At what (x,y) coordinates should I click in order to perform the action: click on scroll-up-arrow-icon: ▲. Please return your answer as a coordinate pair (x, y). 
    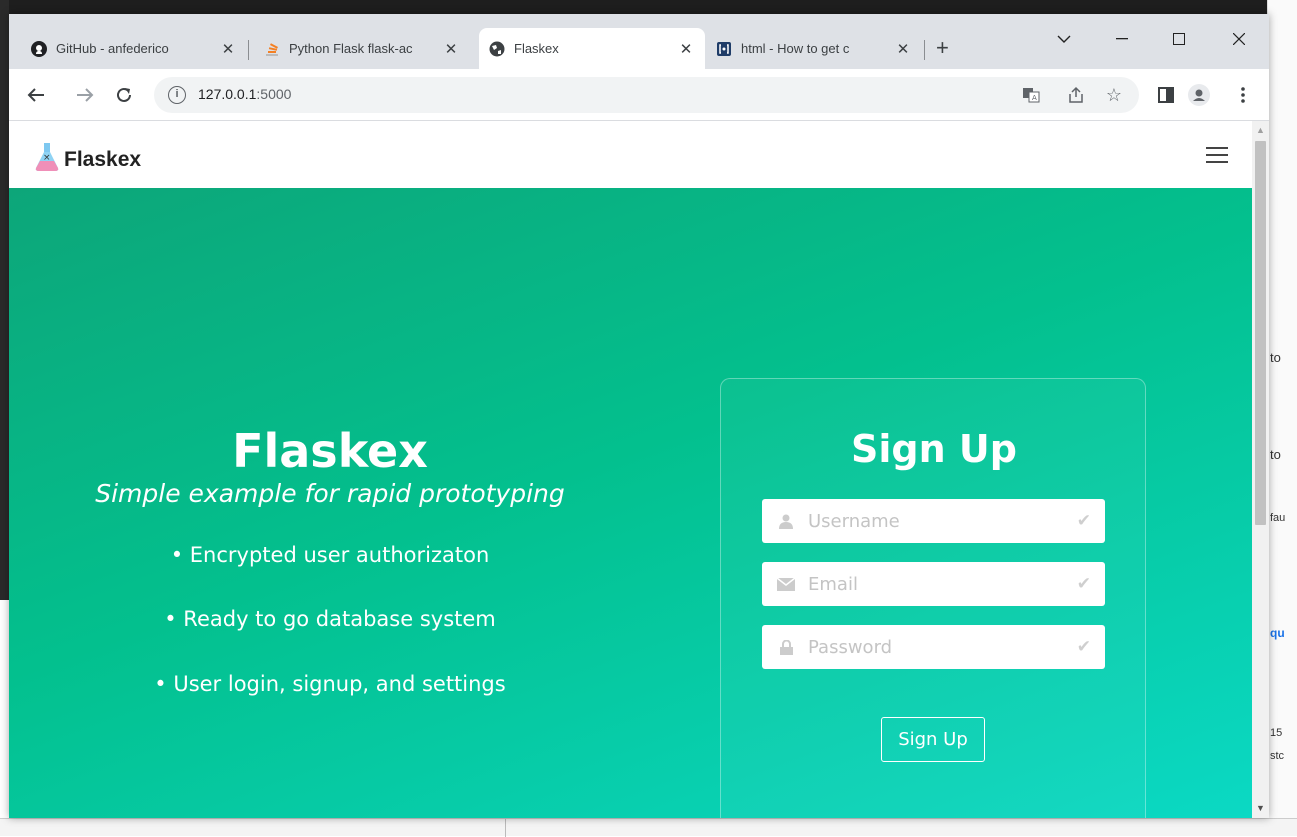
    Looking at the image, I should click on (1260, 130).